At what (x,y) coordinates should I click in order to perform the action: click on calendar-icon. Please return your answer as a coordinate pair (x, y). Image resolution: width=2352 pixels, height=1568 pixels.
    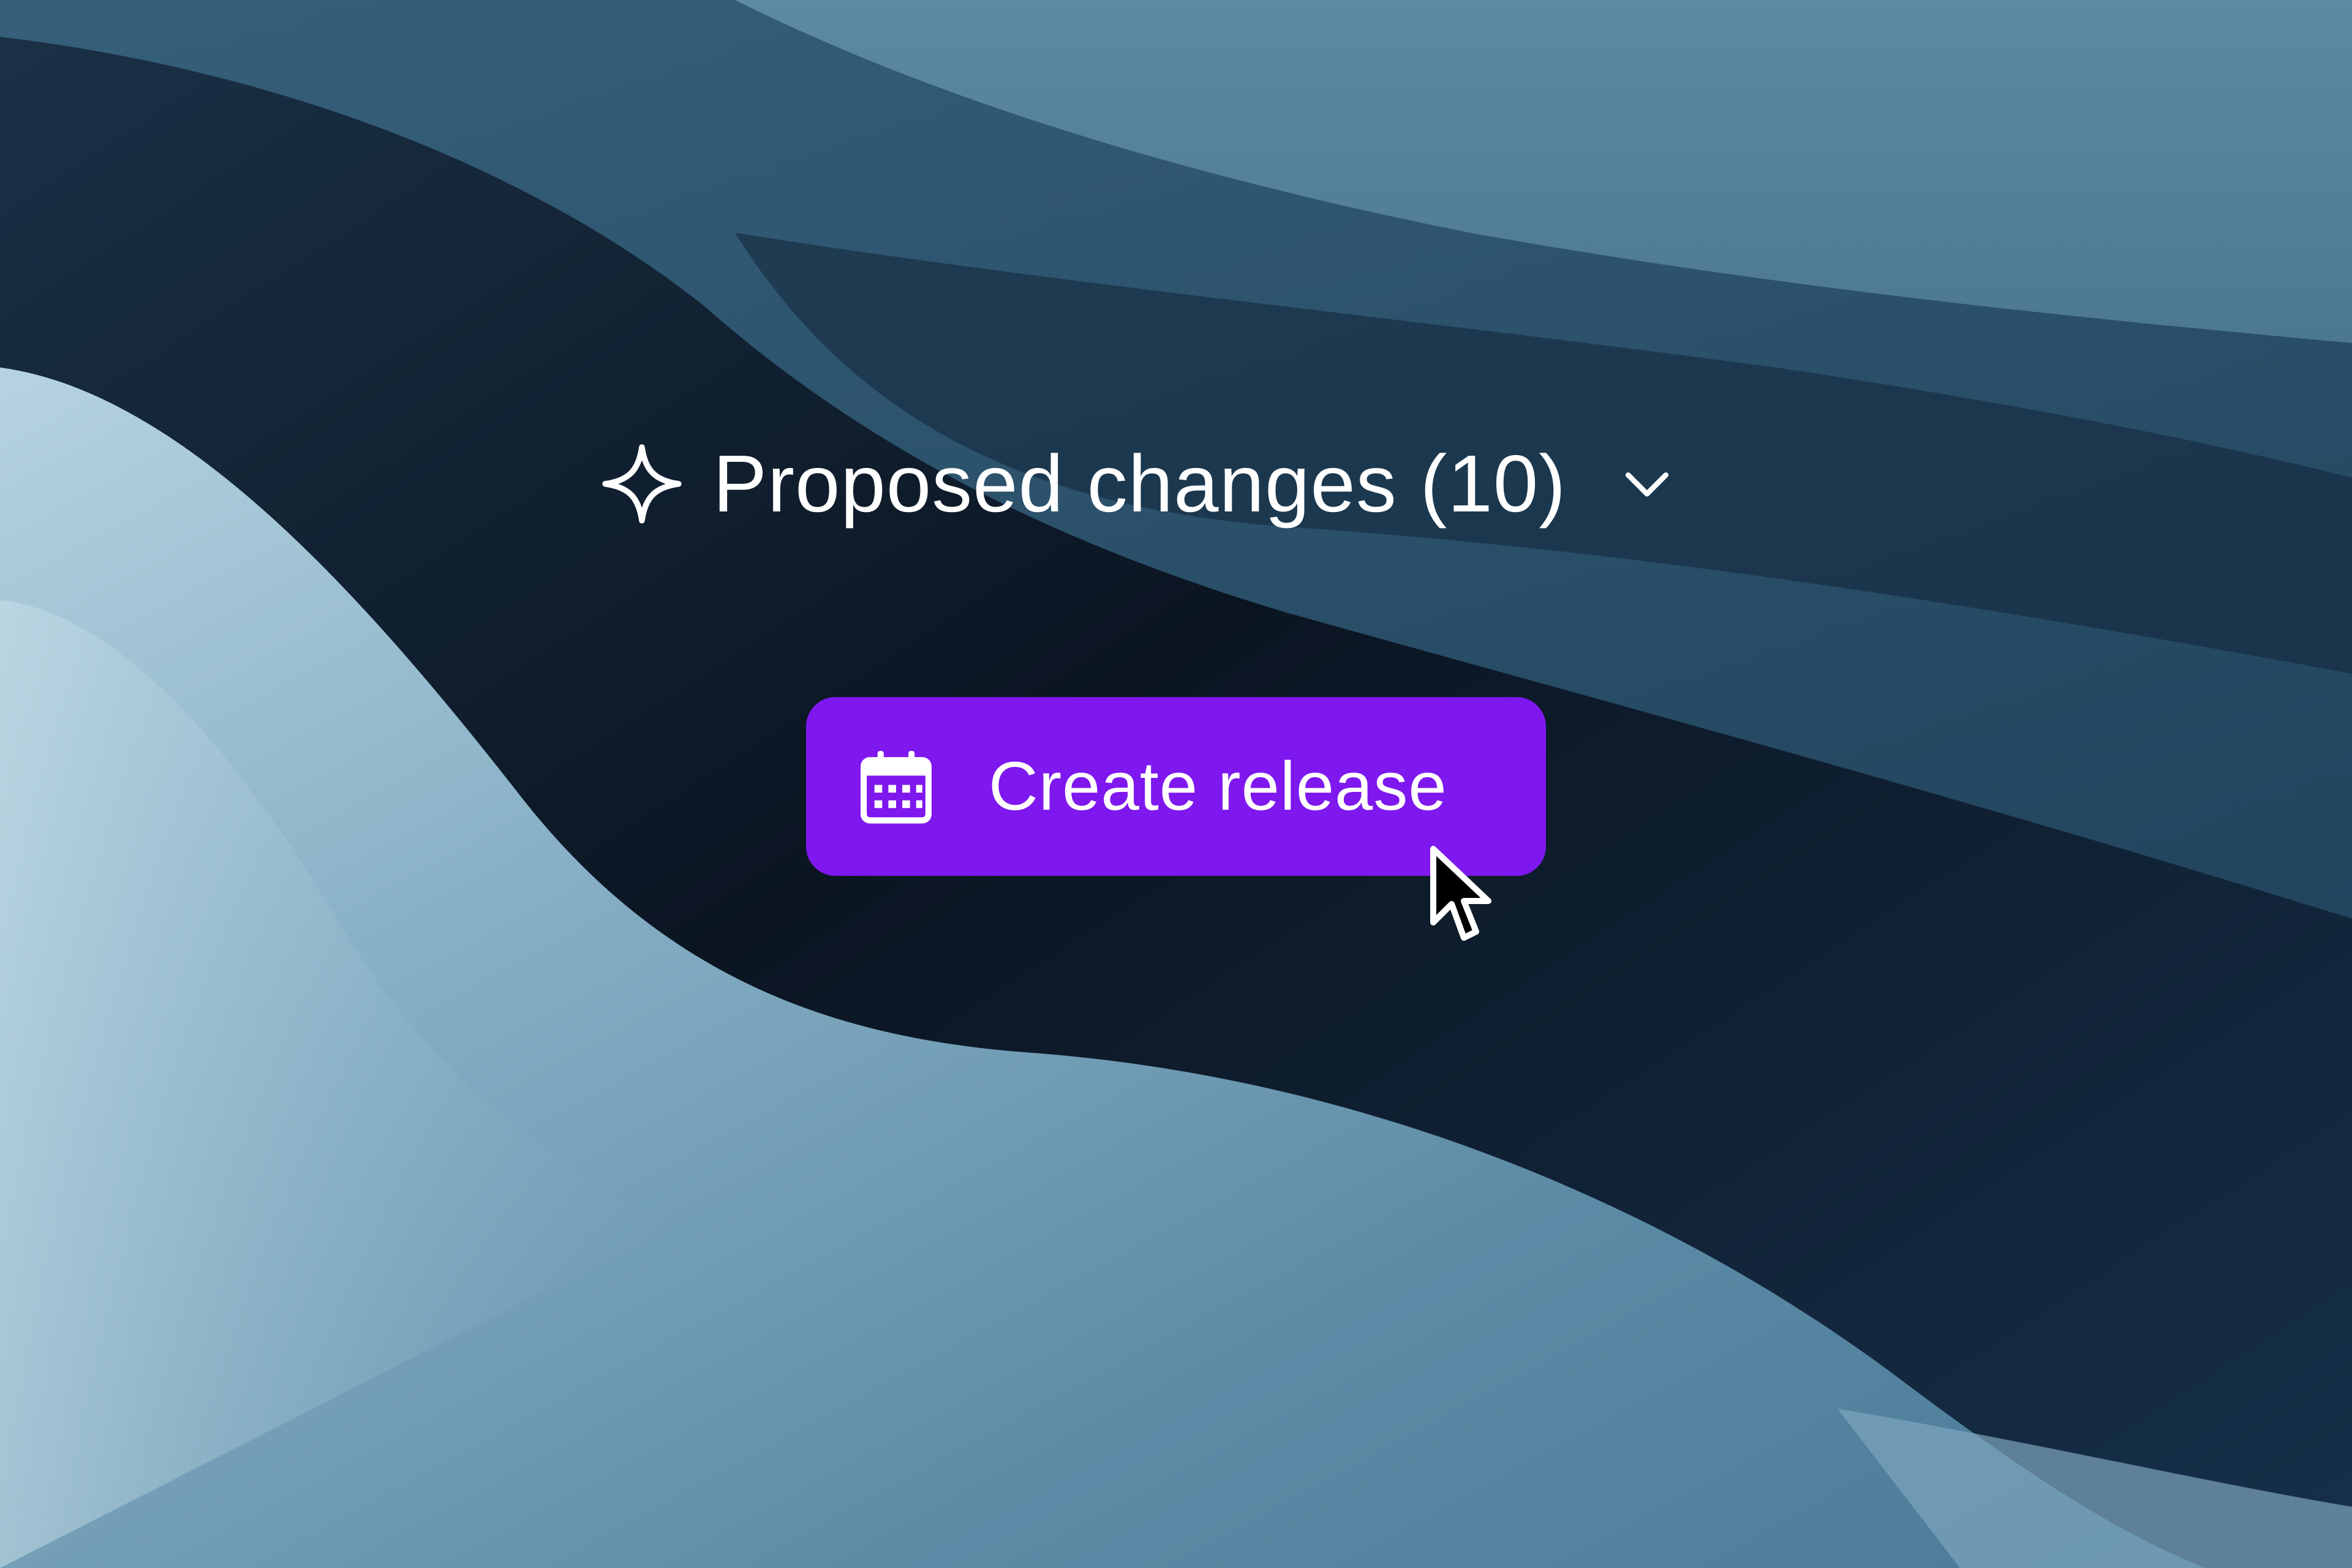
    Looking at the image, I should click on (897, 786).